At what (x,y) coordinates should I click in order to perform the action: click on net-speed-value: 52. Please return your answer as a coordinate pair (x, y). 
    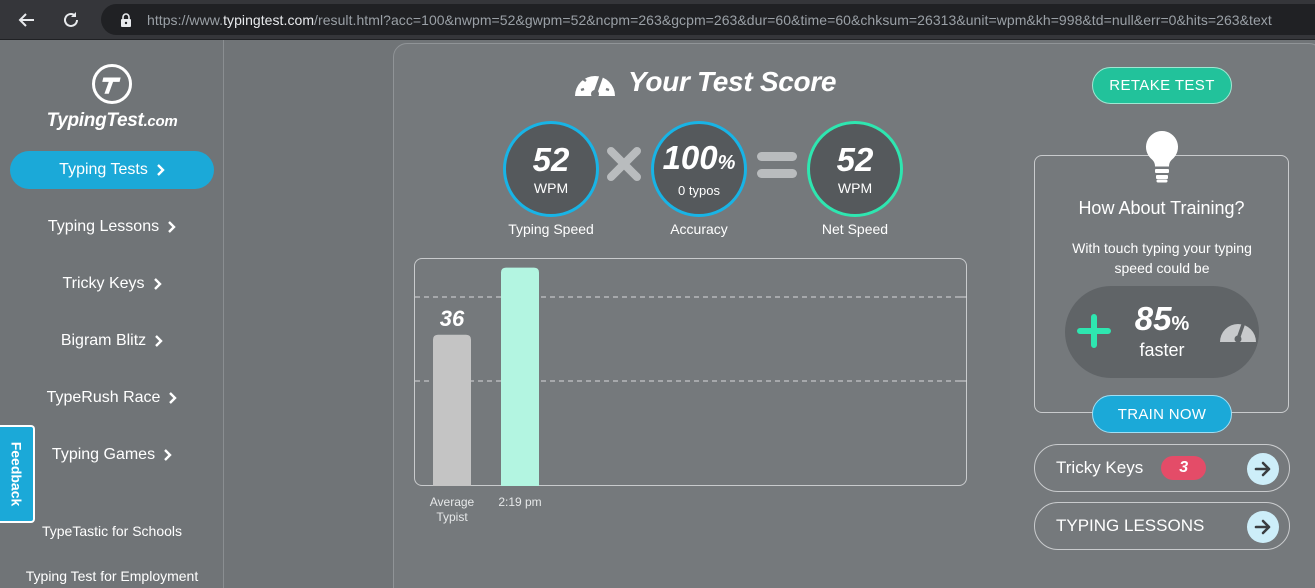
    Looking at the image, I should click on (855, 159).